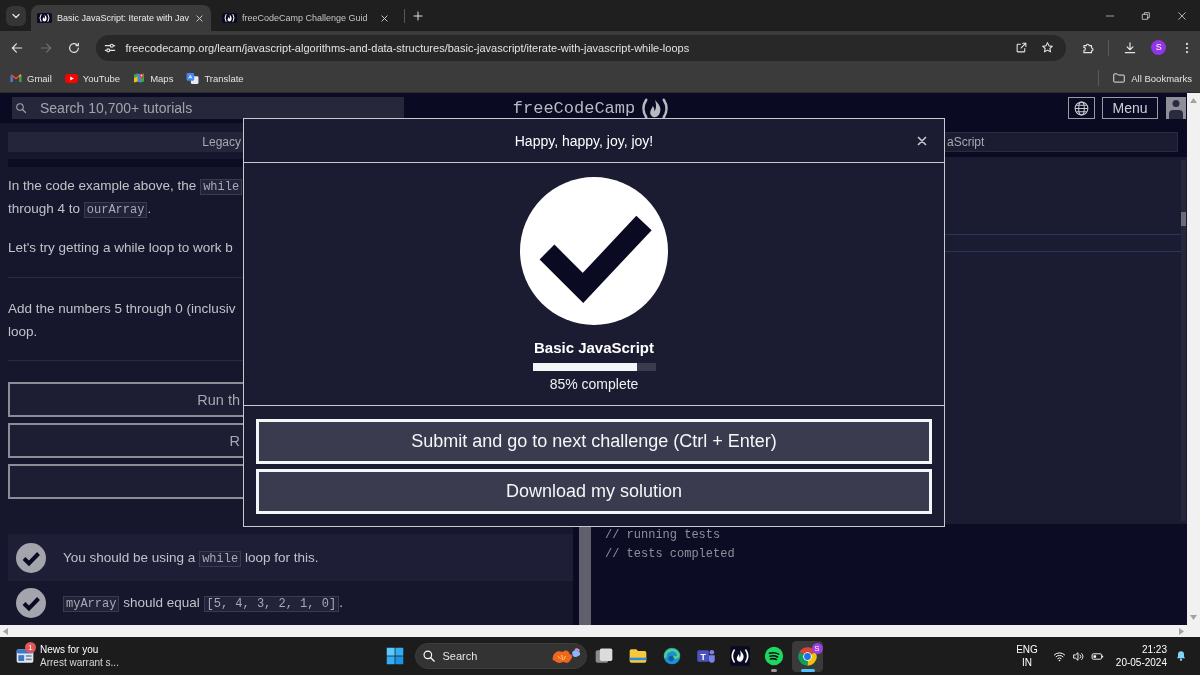 This screenshot has height=675, width=1200. I want to click on swirl-icon, so click(671, 656).